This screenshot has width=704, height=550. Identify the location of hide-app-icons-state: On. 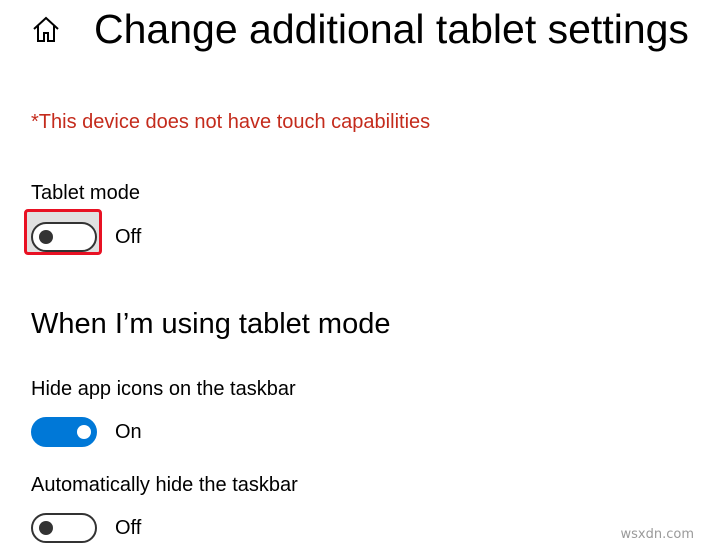
(128, 432).